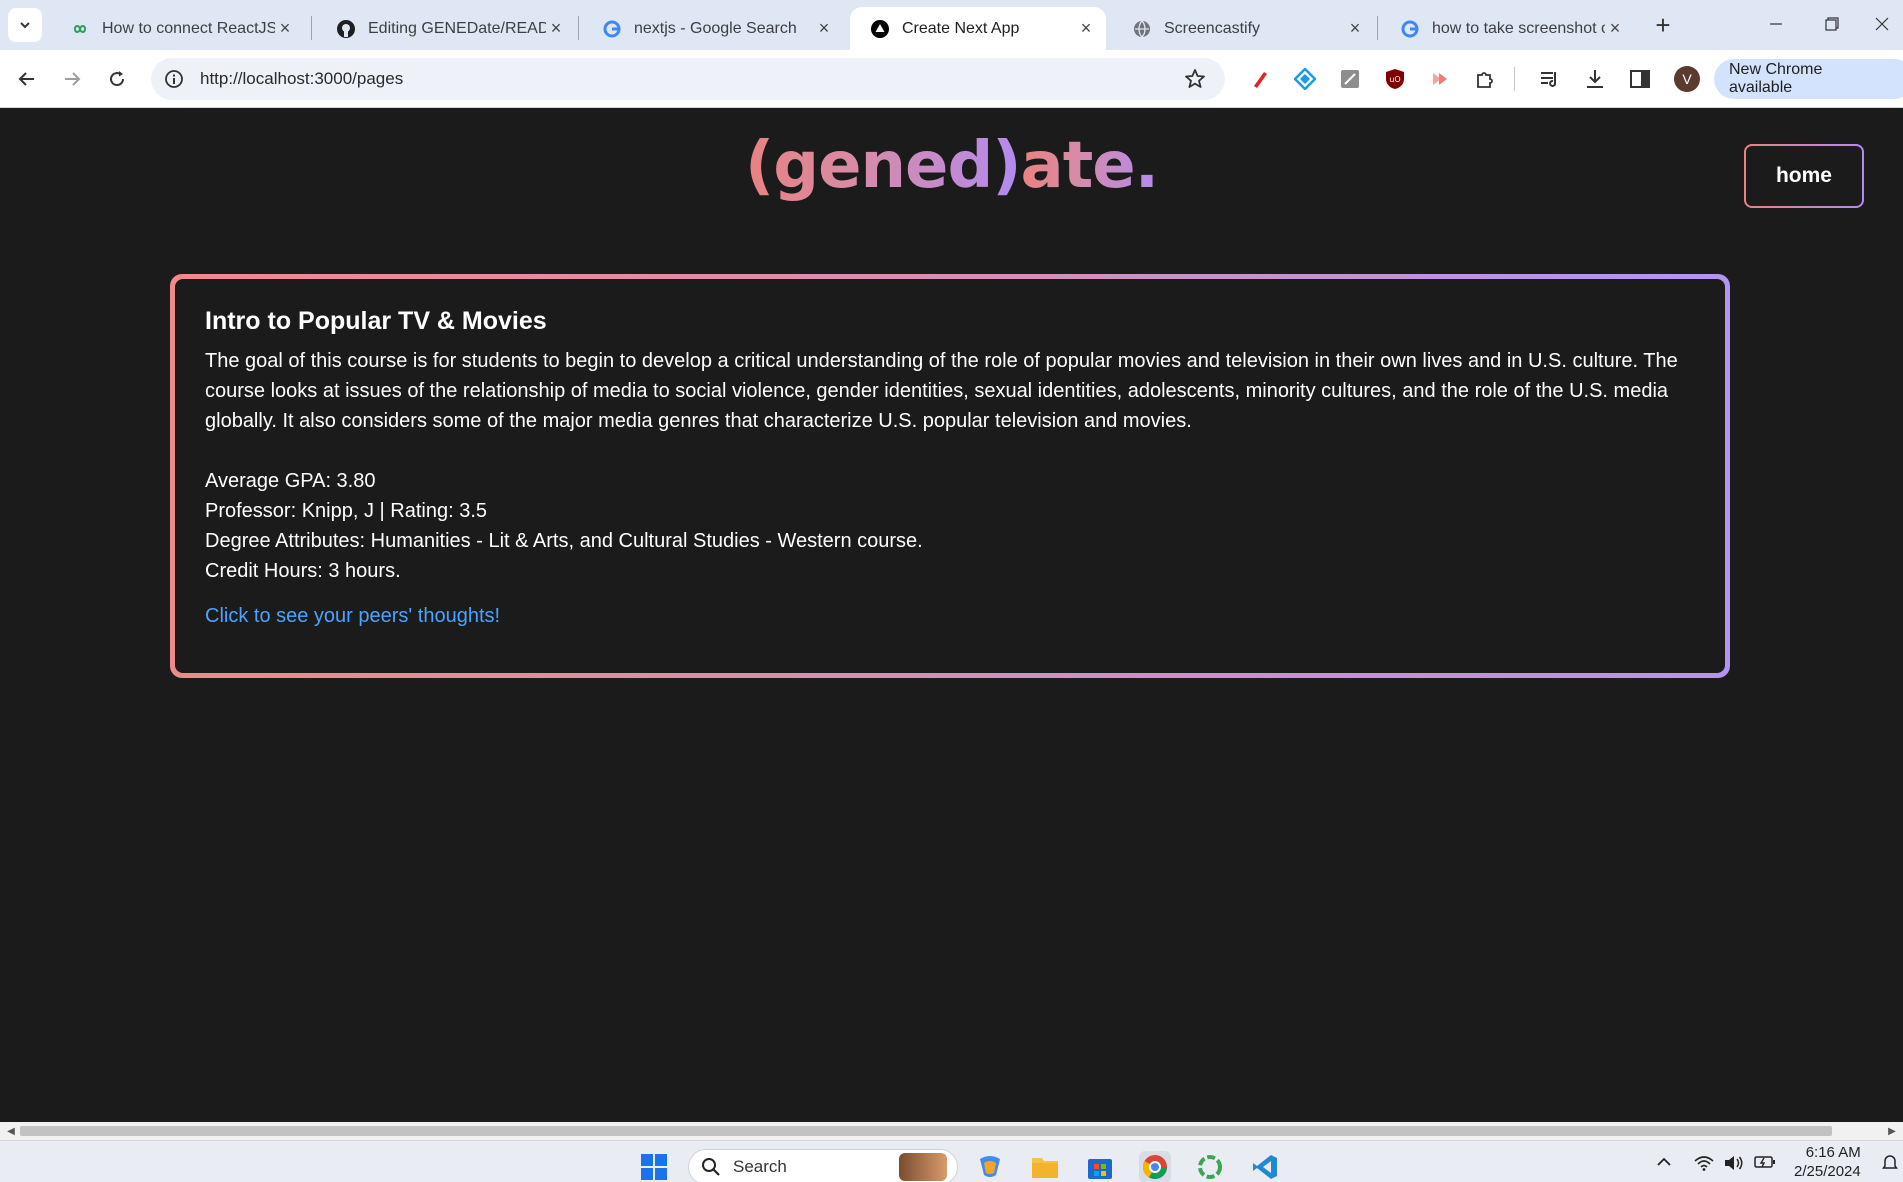  I want to click on tab-title: How to connect ReactJS wi, so click(188, 28).